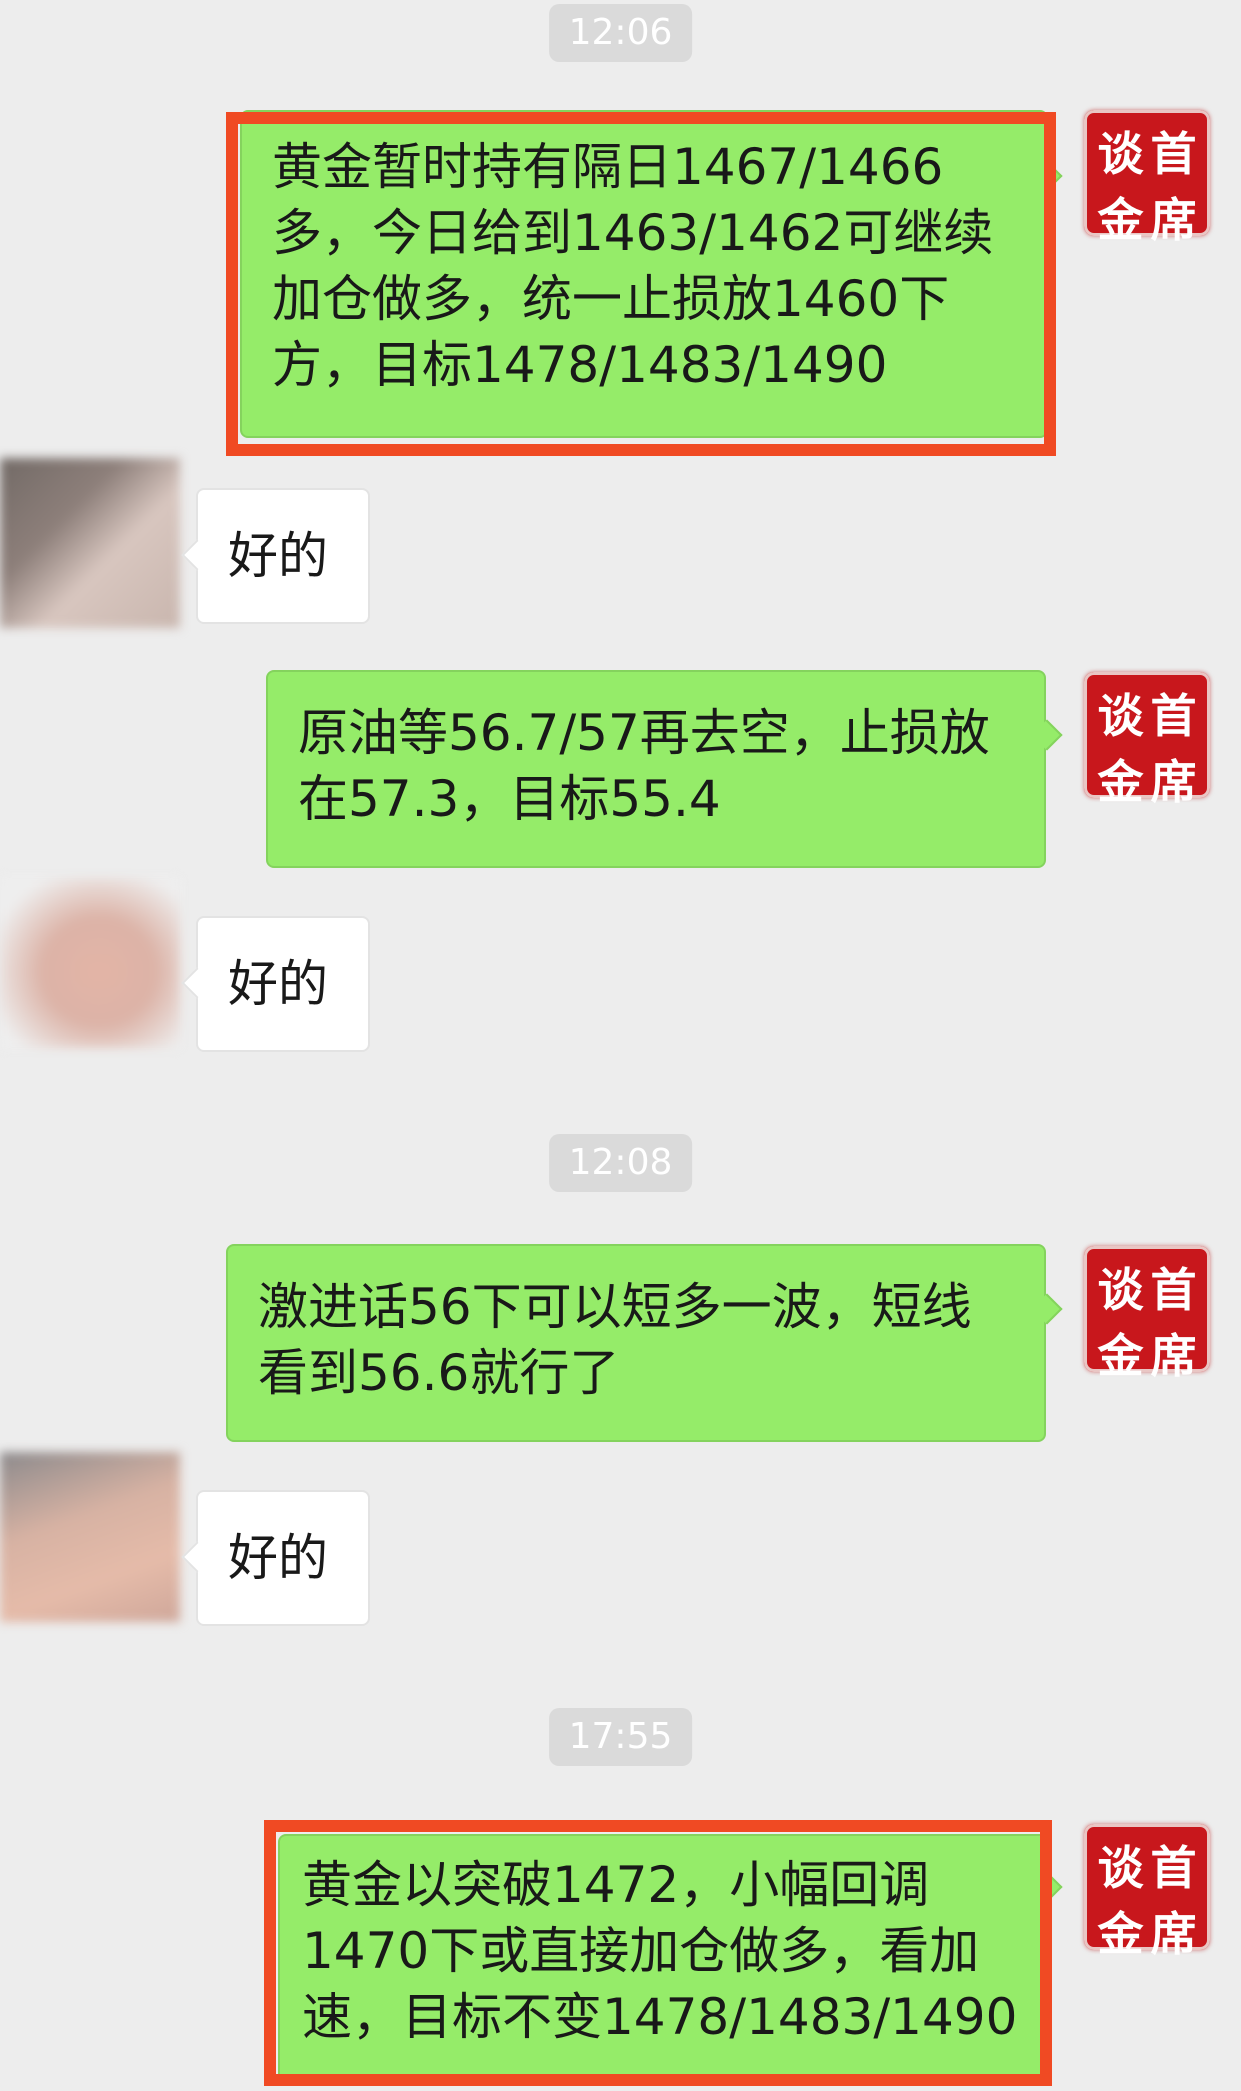 This screenshot has height=2091, width=1241. Describe the element at coordinates (620, 1163) in the screenshot. I see `timestamp: 12:08` at that location.